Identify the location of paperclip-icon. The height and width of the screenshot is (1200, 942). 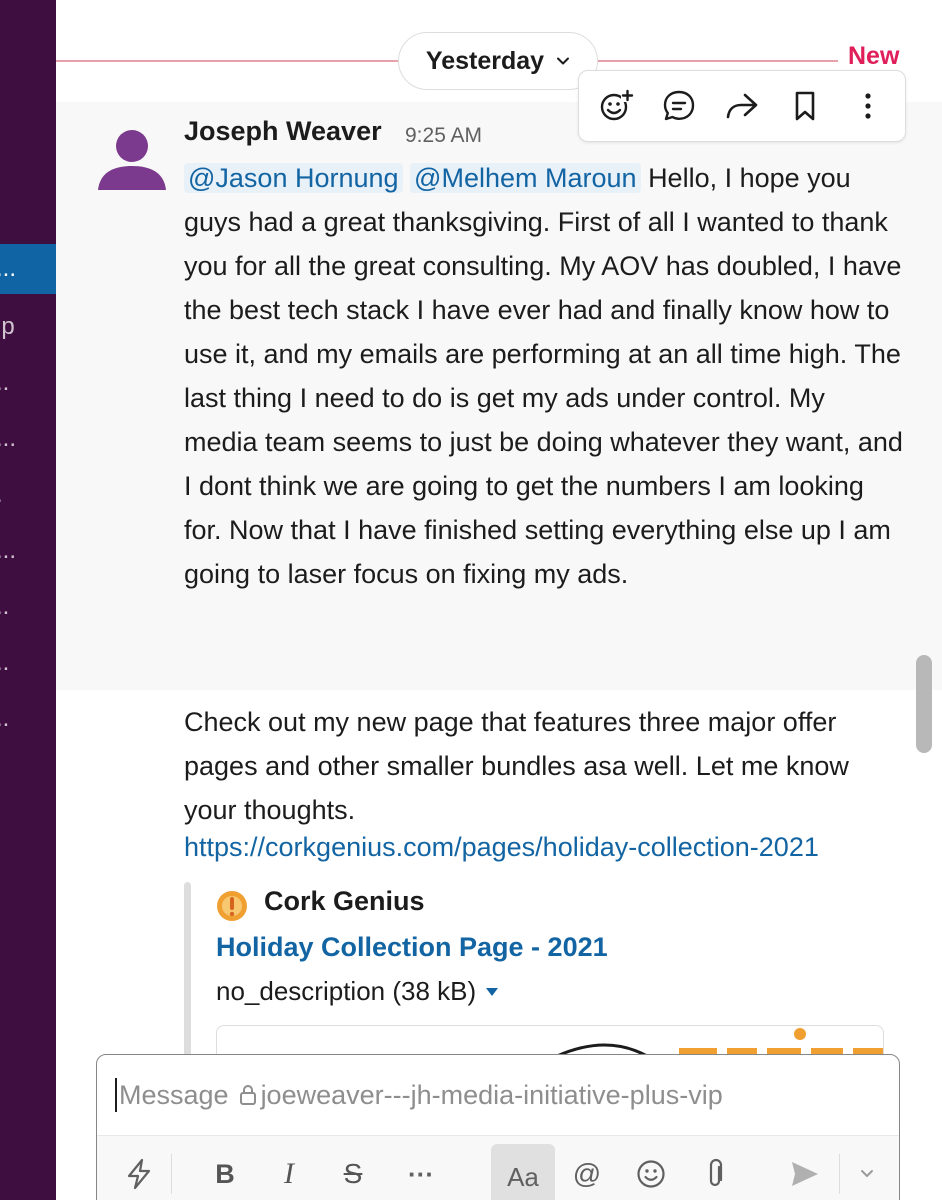
(716, 1172).